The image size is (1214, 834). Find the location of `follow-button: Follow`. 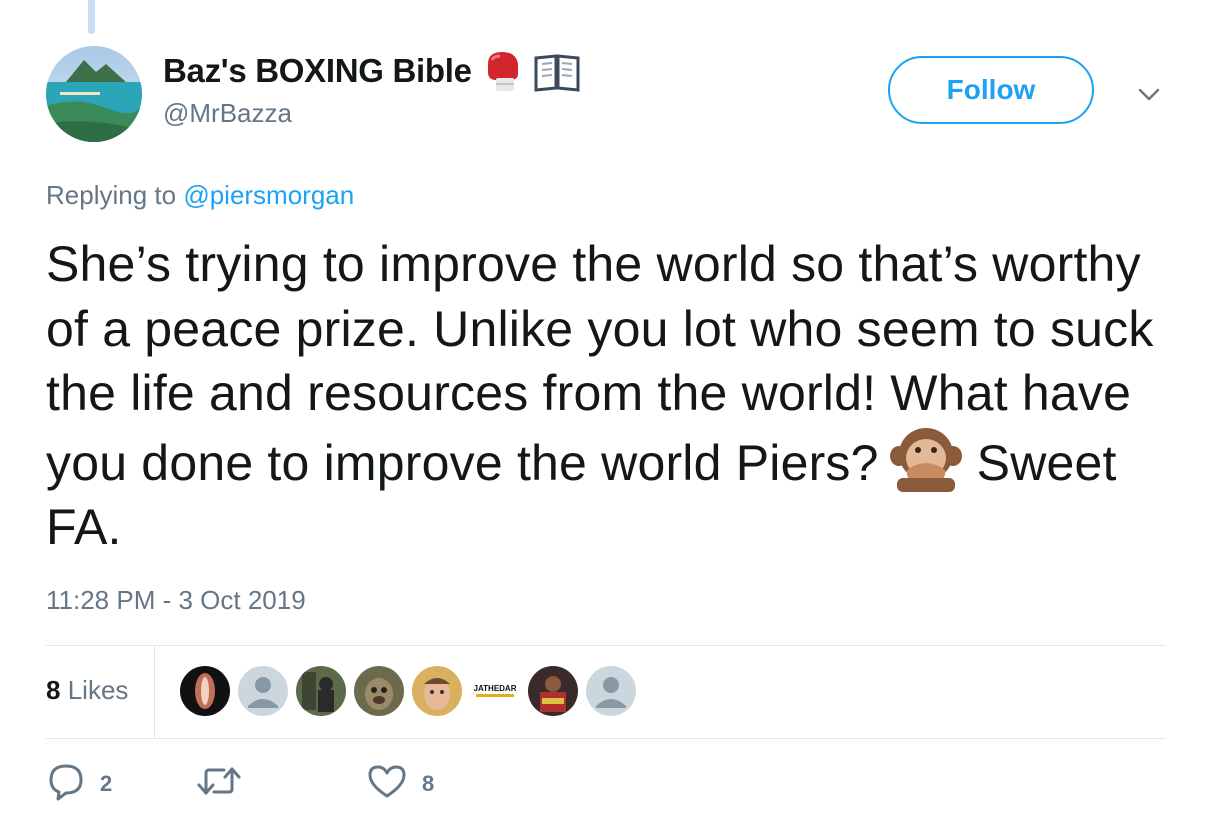

follow-button: Follow is located at coordinates (991, 90).